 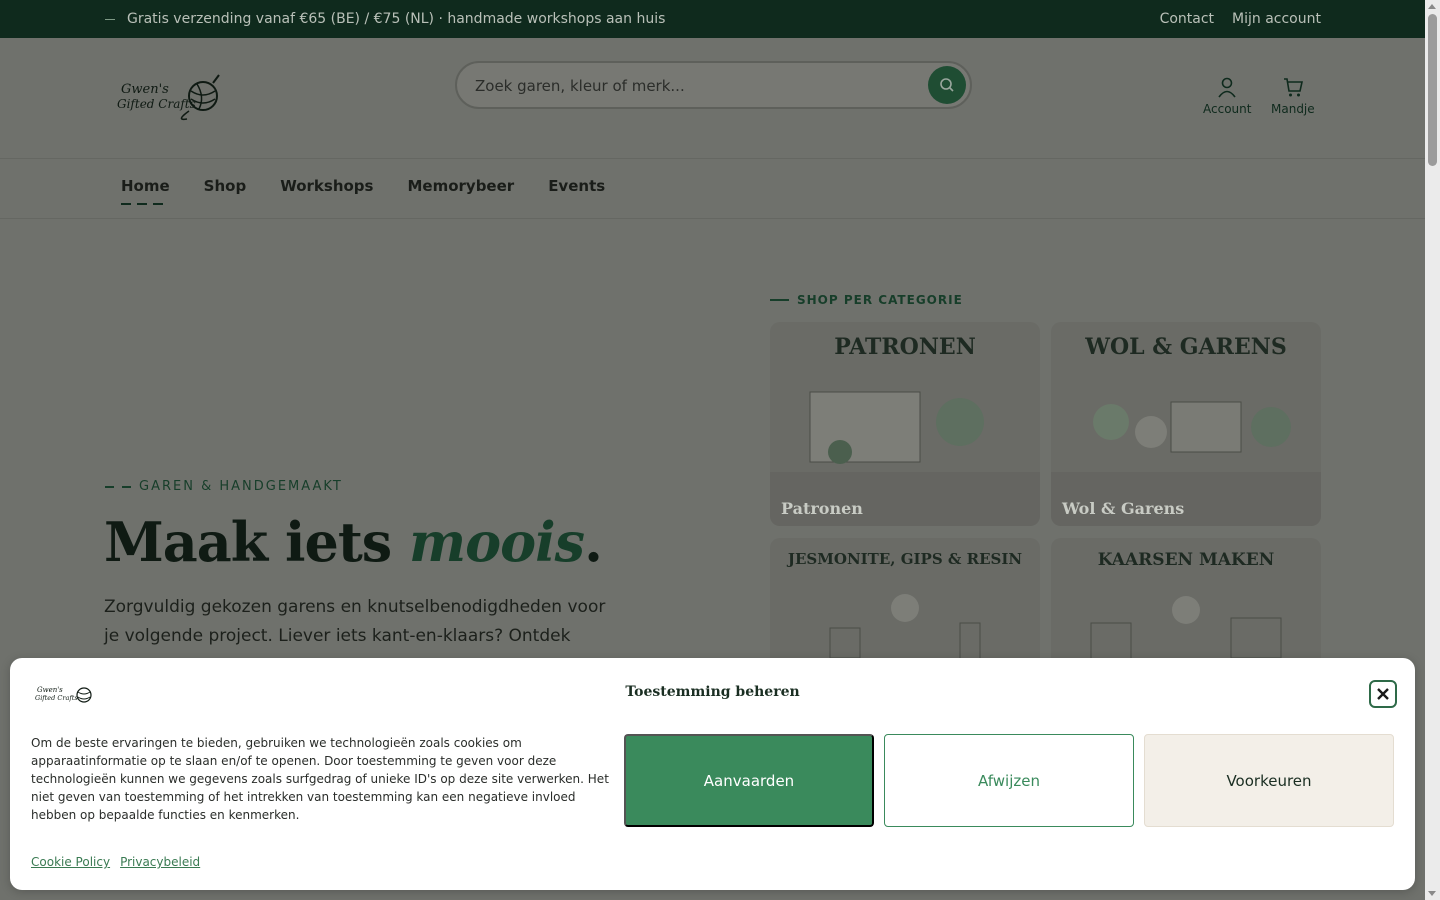 What do you see at coordinates (225, 186) in the screenshot?
I see `nav-item-shop: Shop` at bounding box center [225, 186].